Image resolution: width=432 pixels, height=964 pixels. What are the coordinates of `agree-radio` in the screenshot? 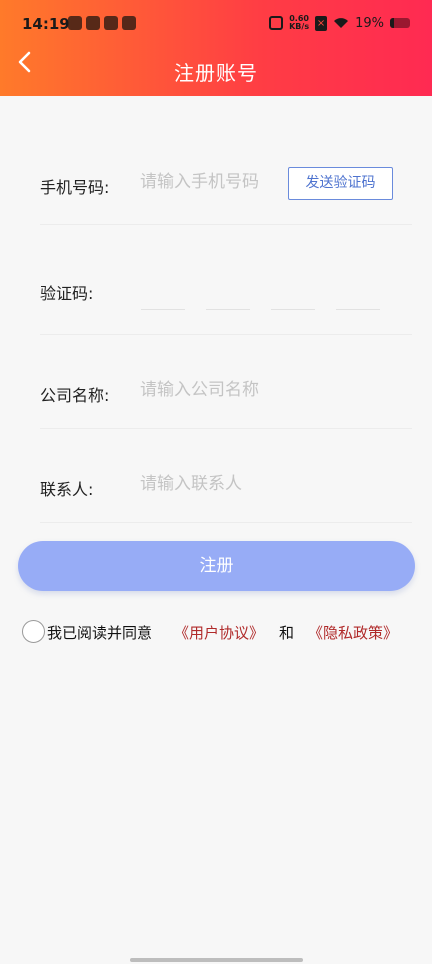 It's located at (33, 631).